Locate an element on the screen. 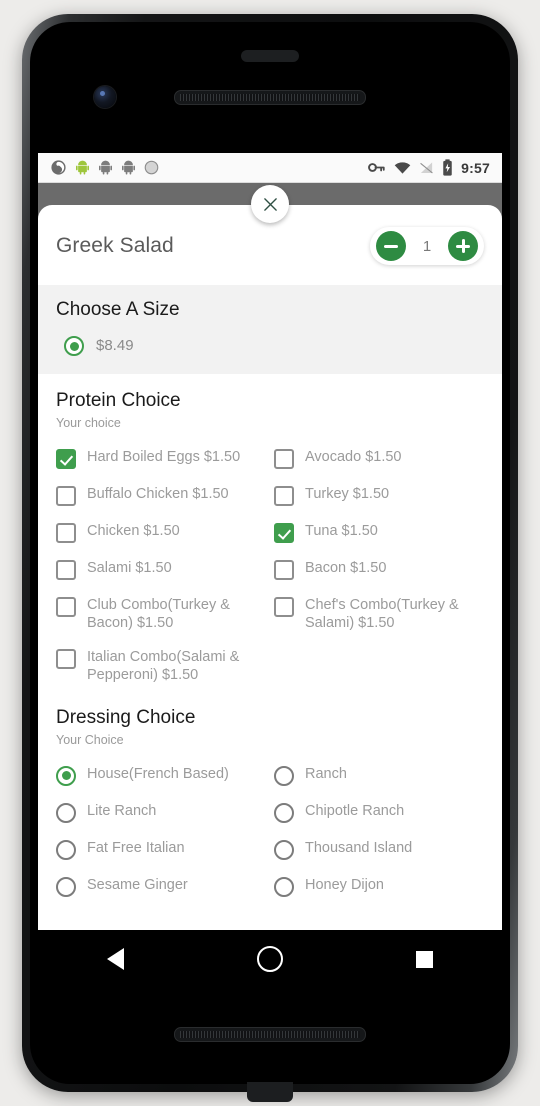  list-item: Club Combo(Turkey & Bacon) $1.50 is located at coordinates (161, 614).